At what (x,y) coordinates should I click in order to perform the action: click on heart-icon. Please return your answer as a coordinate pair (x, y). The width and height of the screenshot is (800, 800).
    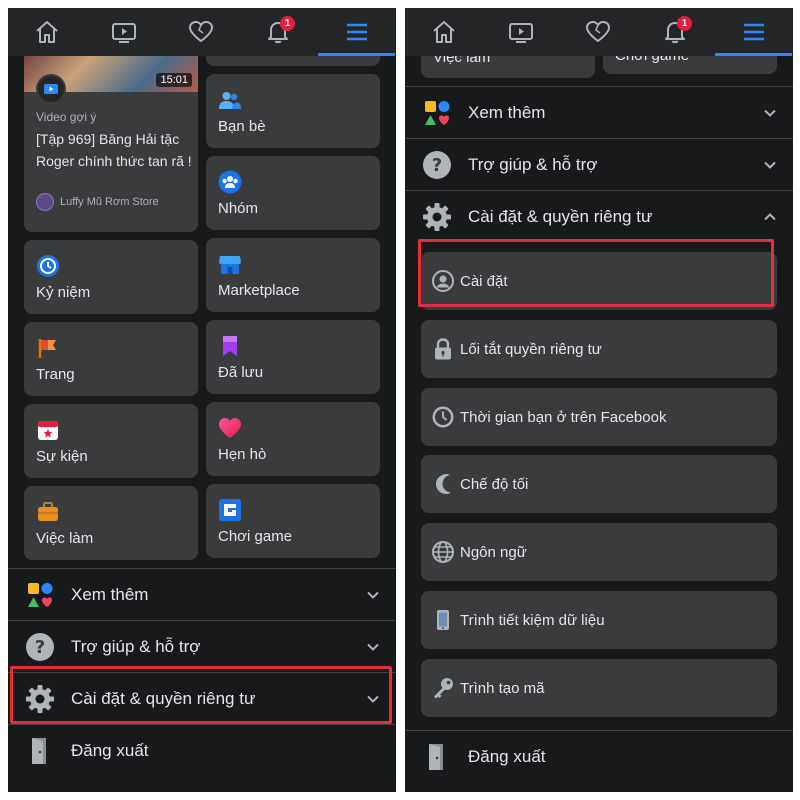
    Looking at the image, I should click on (200, 31).